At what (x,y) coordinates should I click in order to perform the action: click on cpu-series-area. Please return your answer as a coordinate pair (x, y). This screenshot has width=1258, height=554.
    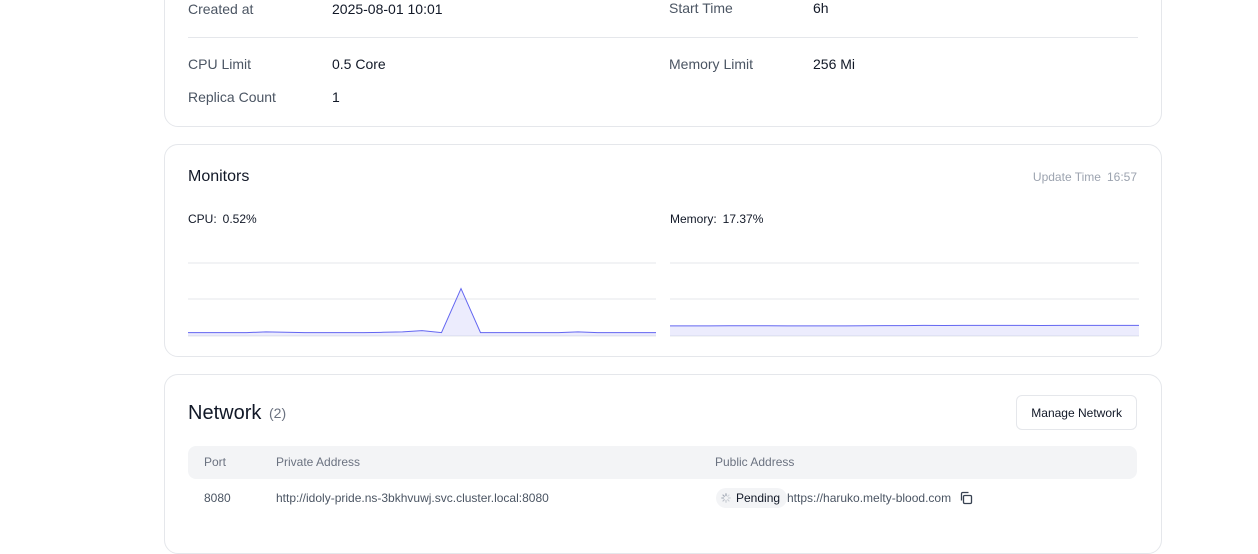
    Looking at the image, I should click on (422, 312).